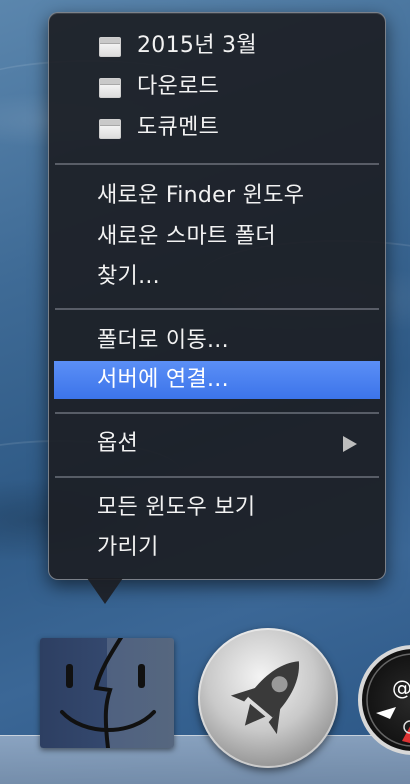 The height and width of the screenshot is (784, 410). Describe the element at coordinates (217, 444) in the screenshot. I see `menu-item-options: 옵션` at that location.